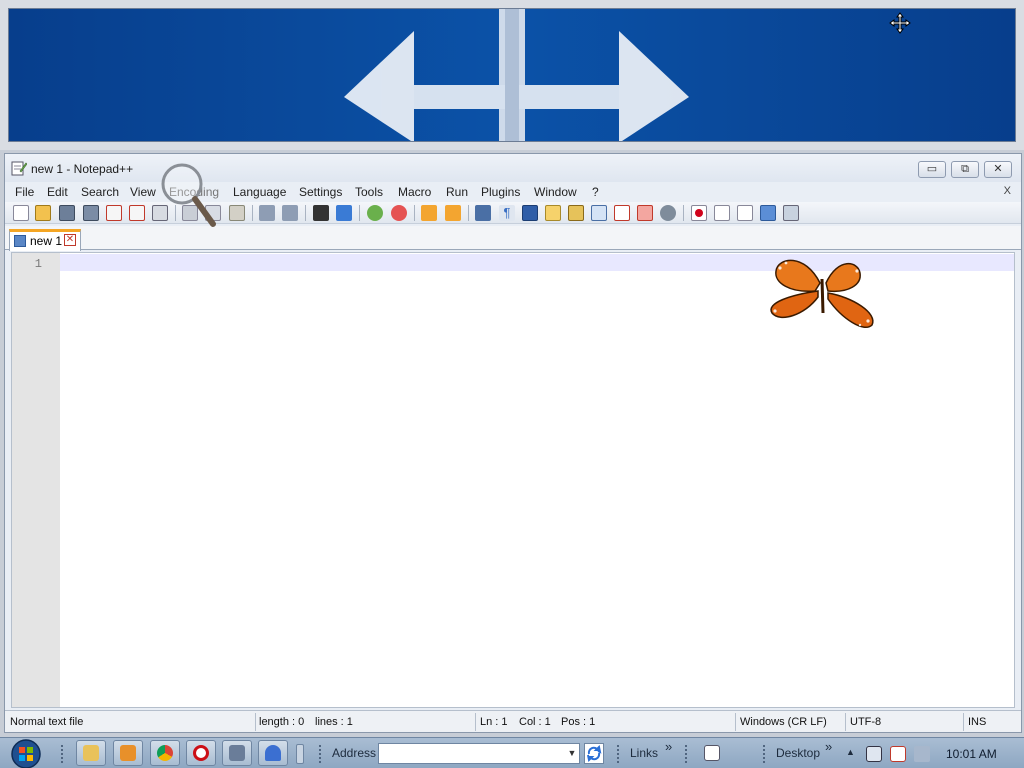 This screenshot has width=1024, height=768. I want to click on taskbar-explorer-button, so click(91, 753).